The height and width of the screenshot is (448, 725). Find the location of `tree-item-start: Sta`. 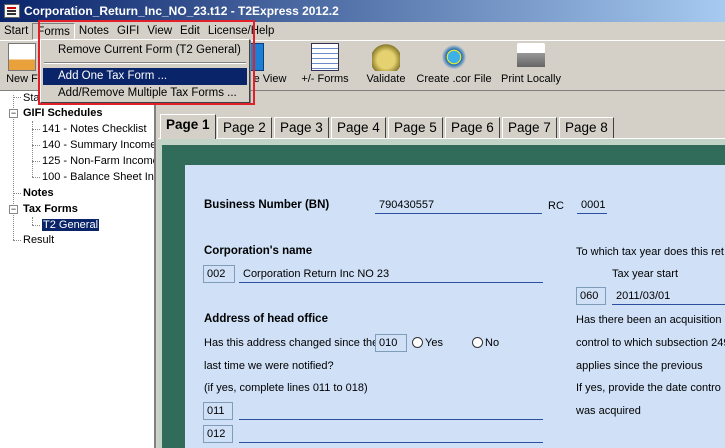

tree-item-start: Sta is located at coordinates (31, 98).